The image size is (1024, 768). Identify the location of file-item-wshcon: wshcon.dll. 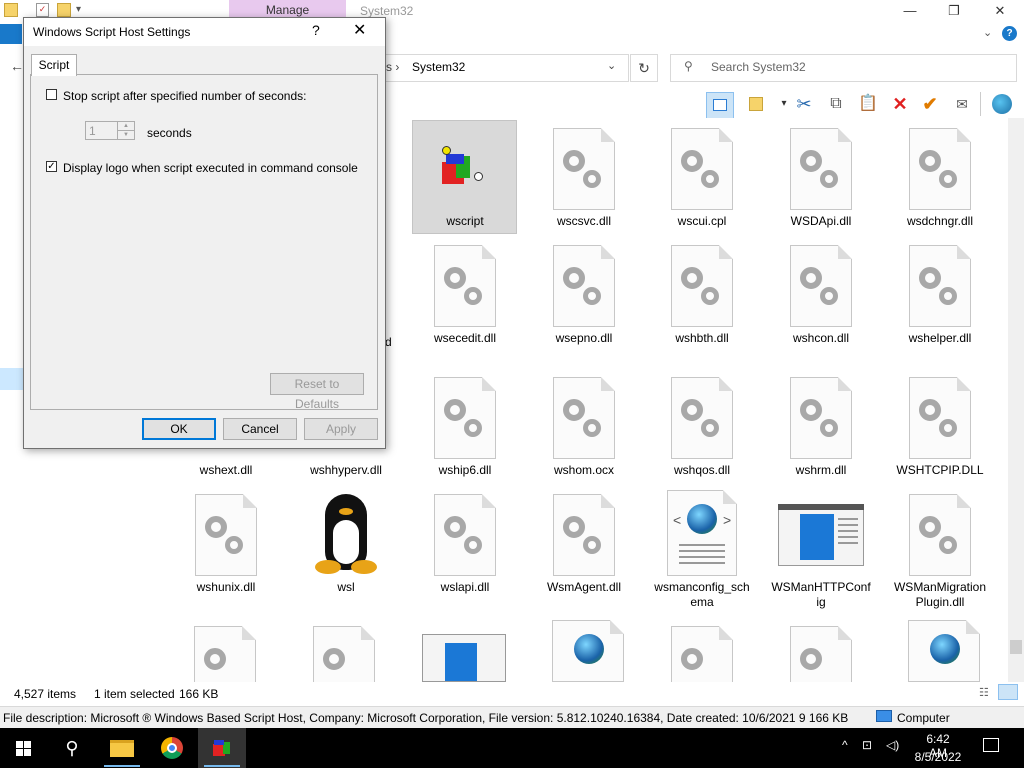
(821, 295).